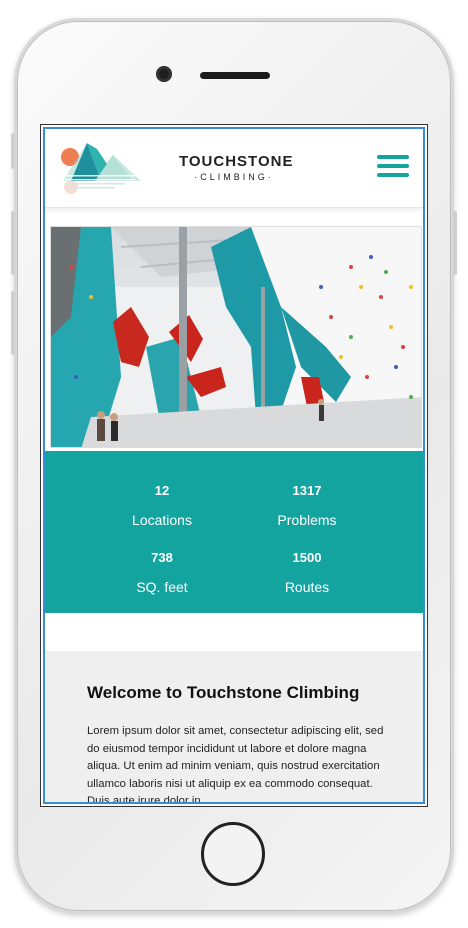 Image resolution: width=468 pixels, height=928 pixels. What do you see at coordinates (13, 151) in the screenshot?
I see `mute-switch` at bounding box center [13, 151].